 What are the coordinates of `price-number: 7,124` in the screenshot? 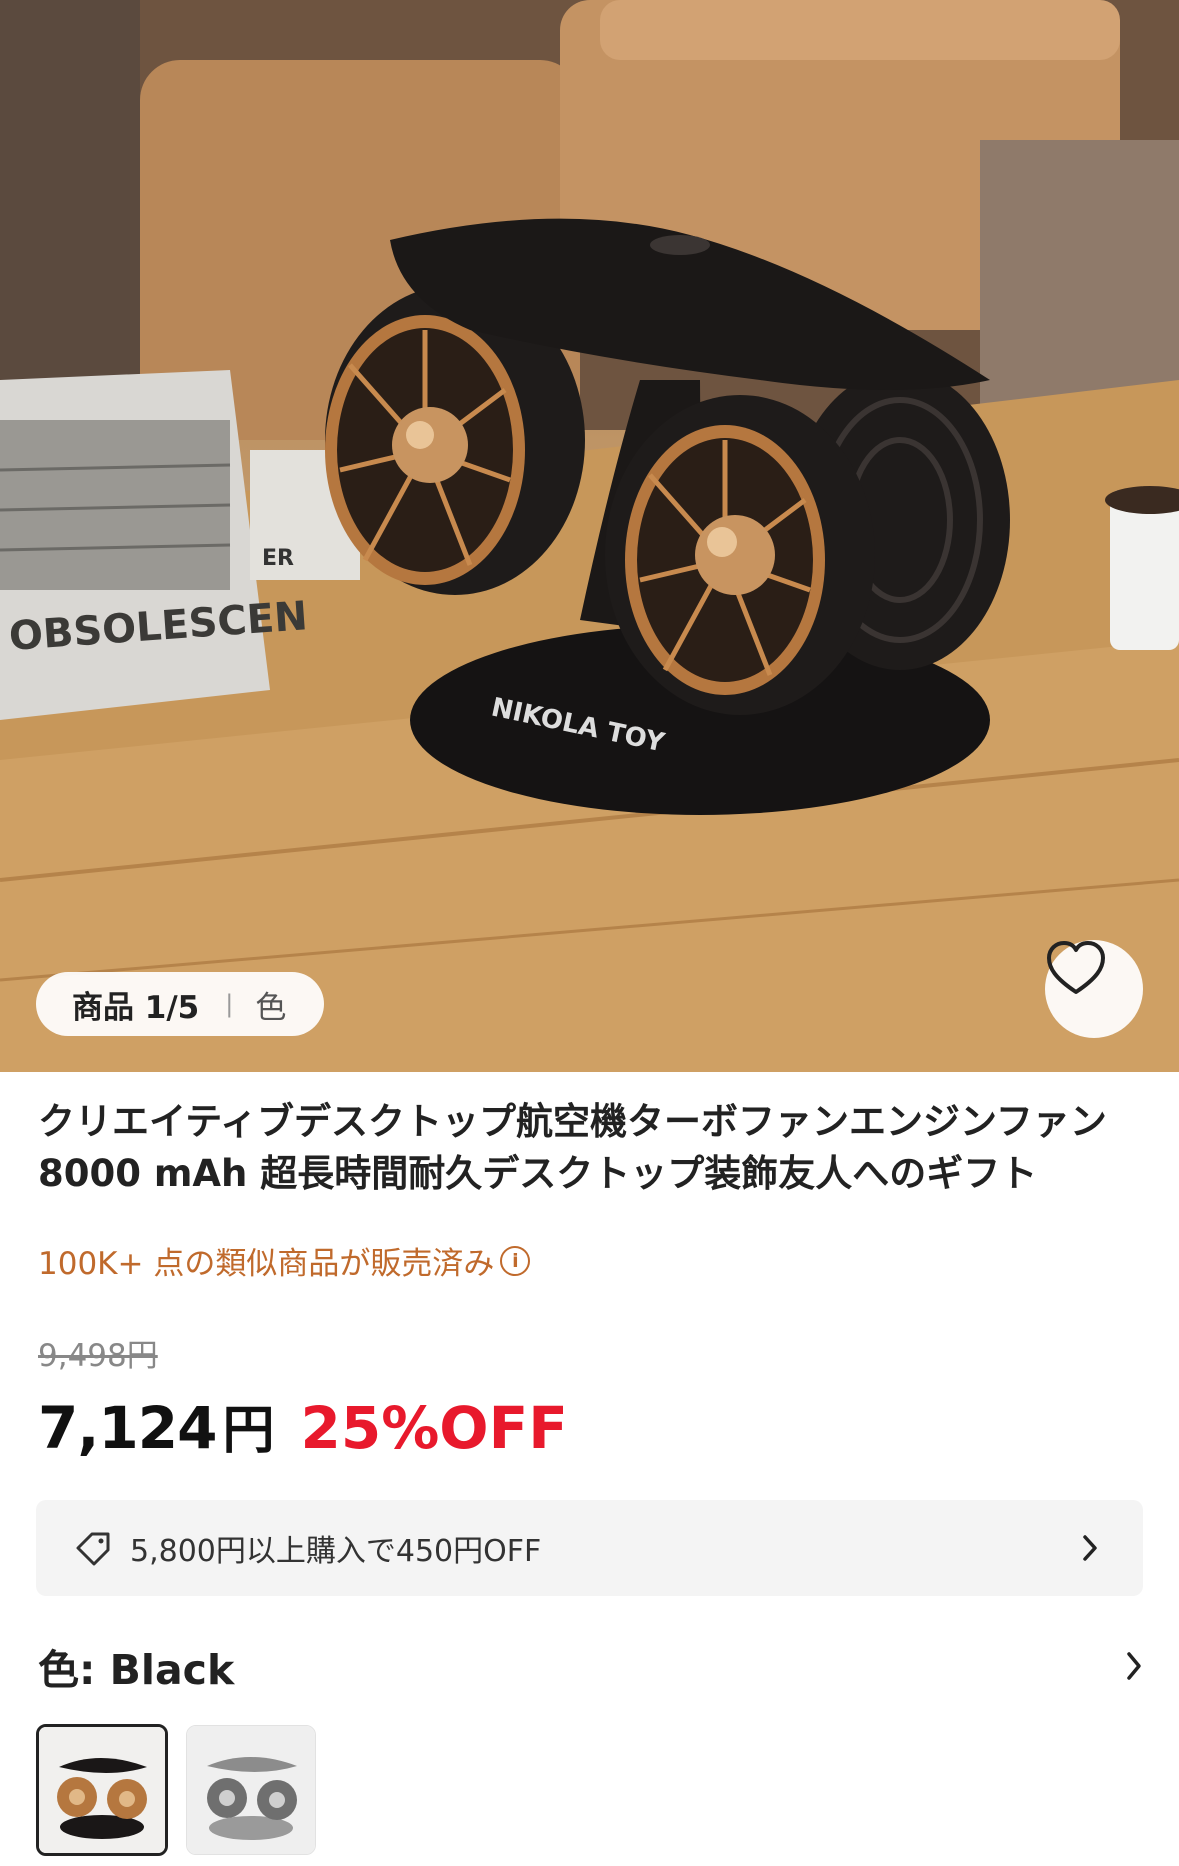 It's located at (127, 1428).